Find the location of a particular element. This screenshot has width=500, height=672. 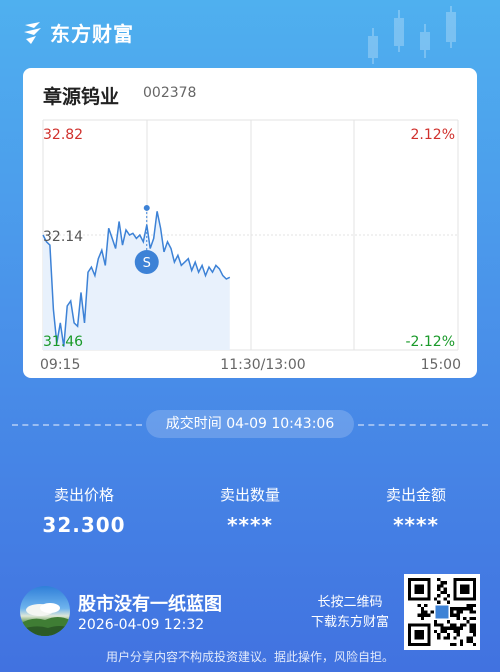

stat-label: 卖出数量 is located at coordinates (249, 495).